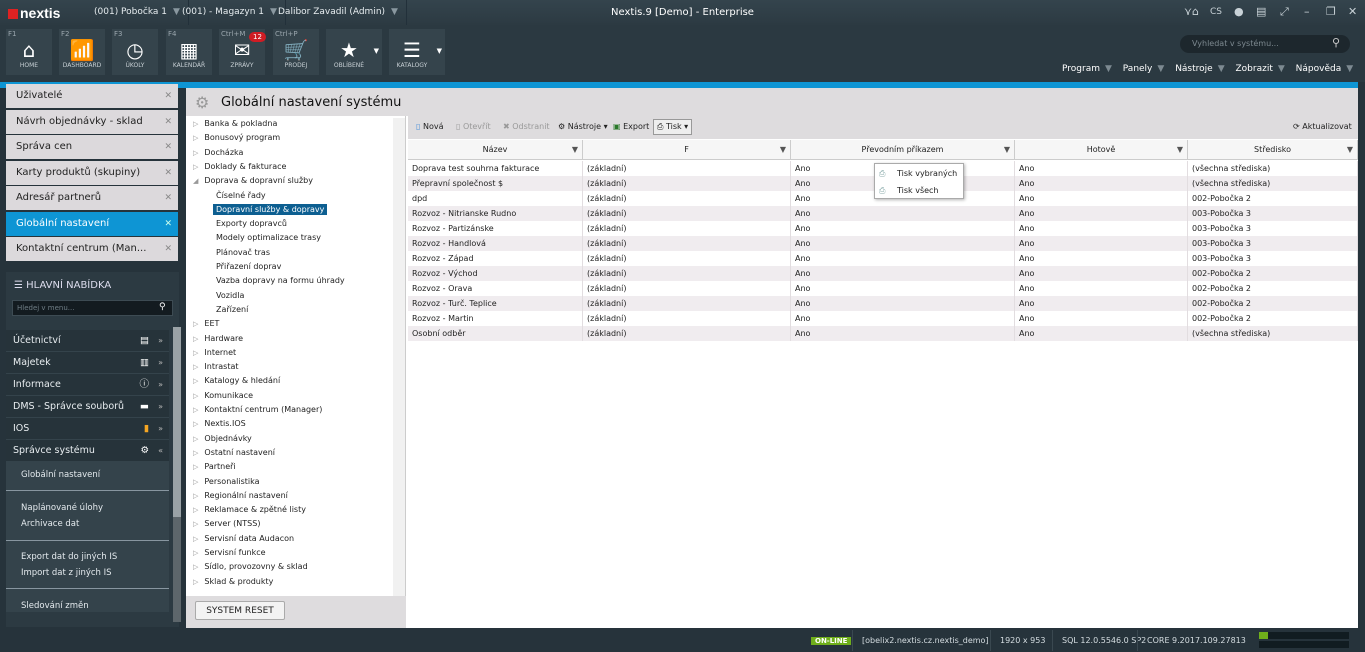 This screenshot has width=1365, height=652. What do you see at coordinates (354, 52) in the screenshot?
I see `favorites-button: ★ OBLÍBENÉ ▼` at bounding box center [354, 52].